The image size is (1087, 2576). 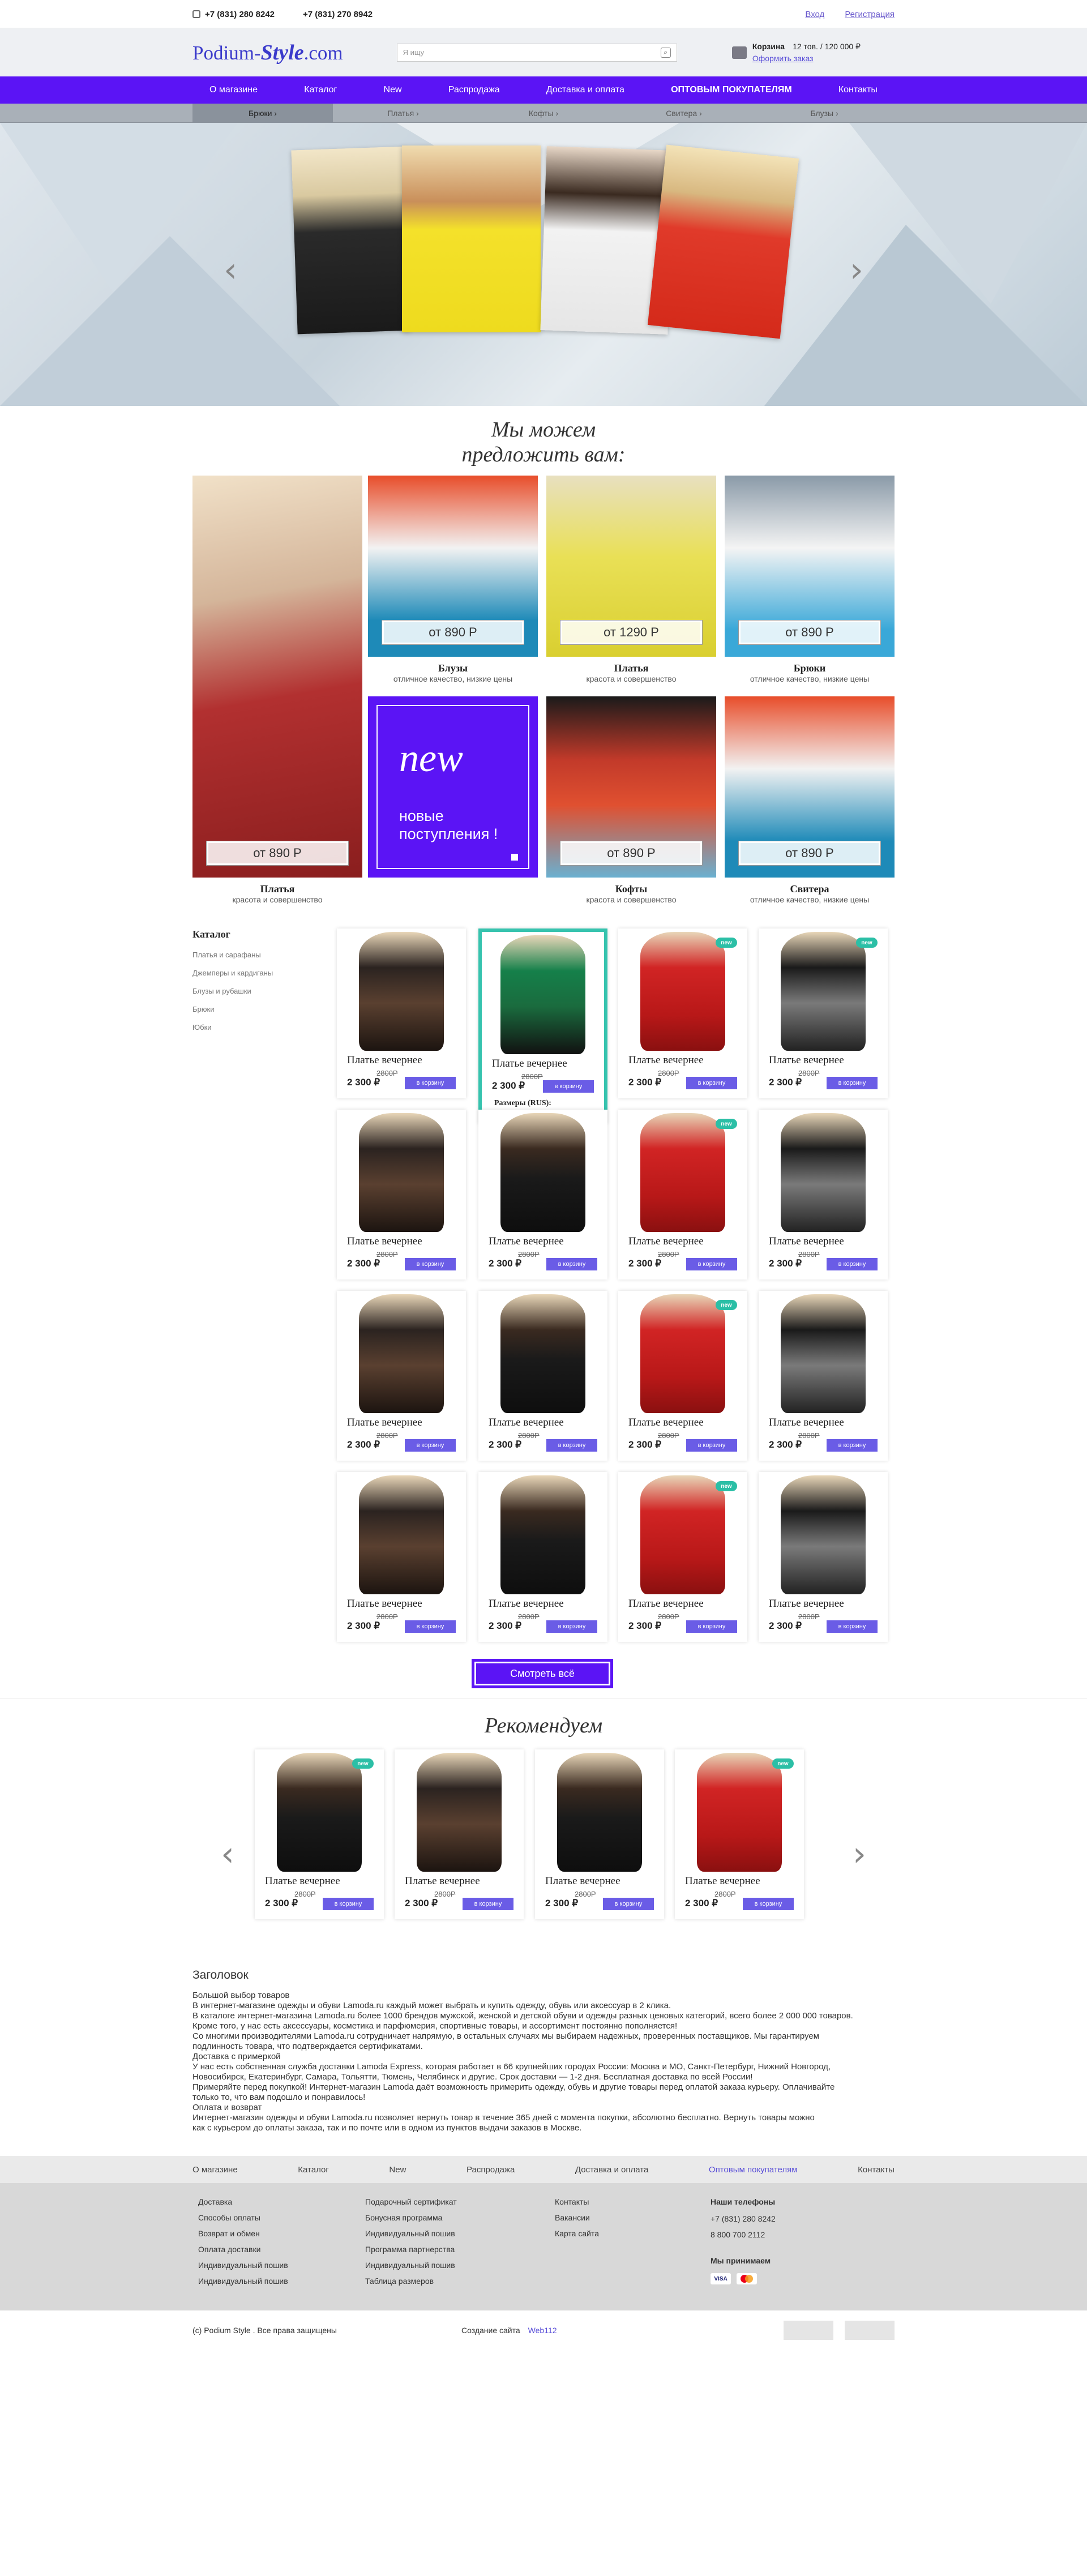 What do you see at coordinates (754, 2170) in the screenshot?
I see `footer-nav-item: Оптовым покупателям` at bounding box center [754, 2170].